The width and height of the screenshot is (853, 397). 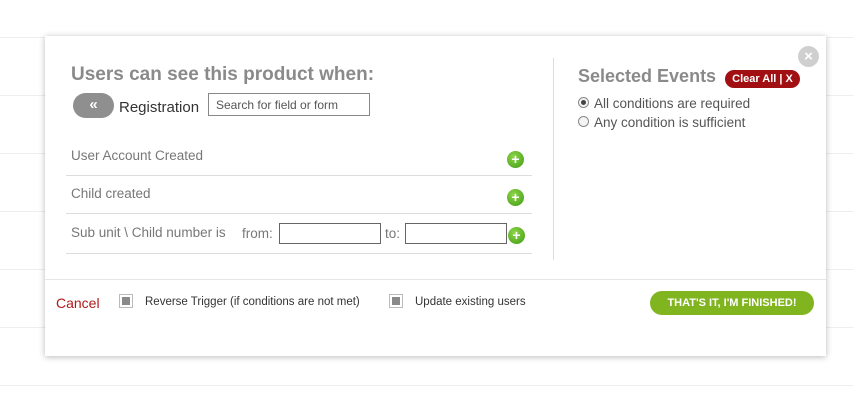 What do you see at coordinates (137, 155) in the screenshot?
I see `condition-label: User Account Created` at bounding box center [137, 155].